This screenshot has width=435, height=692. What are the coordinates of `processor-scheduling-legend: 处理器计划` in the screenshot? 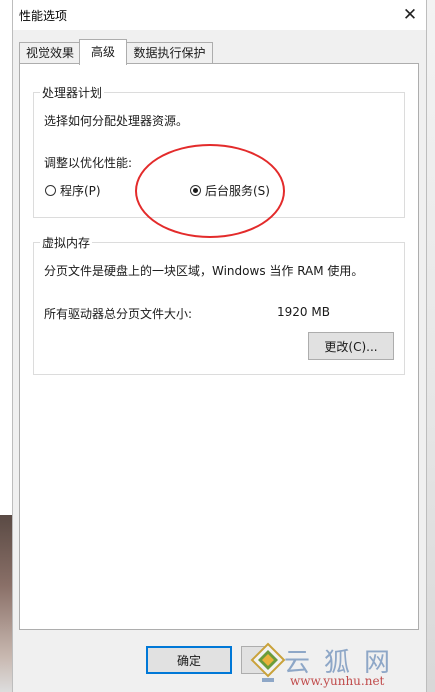 It's located at (72, 92).